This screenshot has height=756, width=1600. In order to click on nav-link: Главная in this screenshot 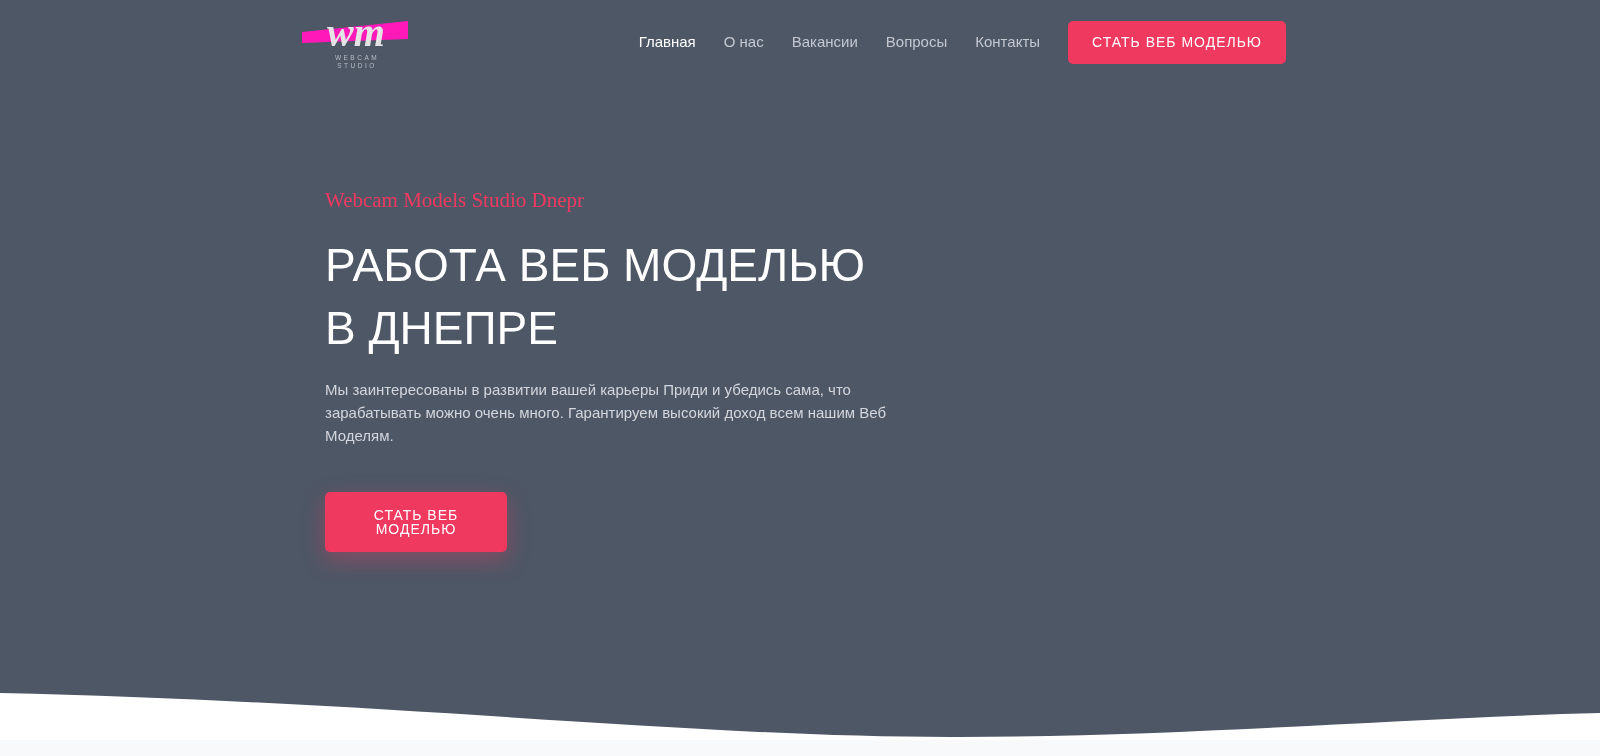, I will do `click(667, 42)`.